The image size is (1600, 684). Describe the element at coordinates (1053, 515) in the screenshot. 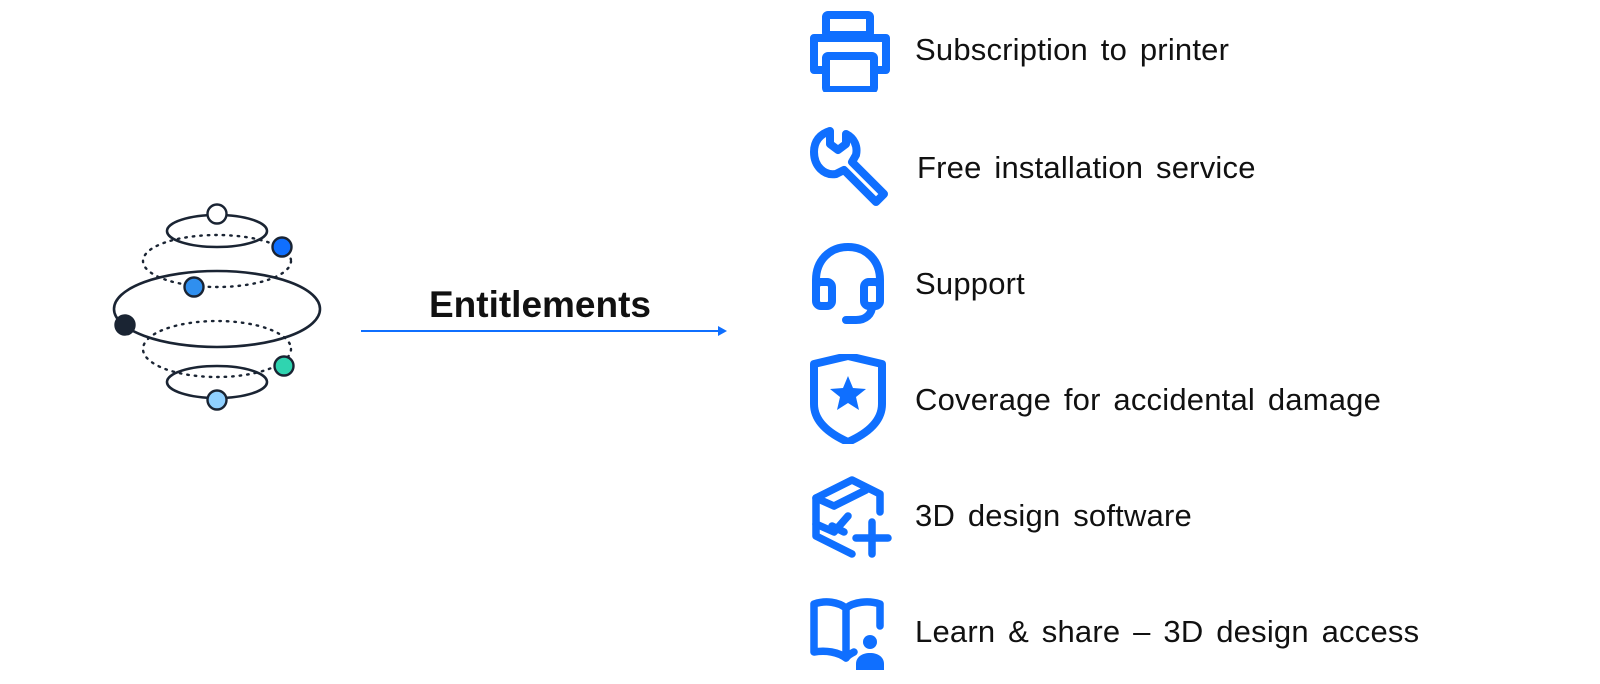

I see `entitlement-label: 3D design software` at that location.